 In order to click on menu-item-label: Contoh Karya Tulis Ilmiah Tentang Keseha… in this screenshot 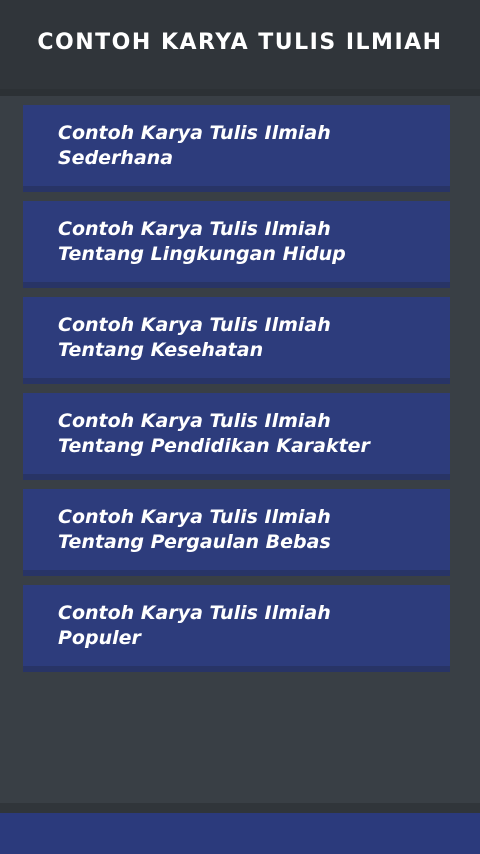, I will do `click(194, 337)`.